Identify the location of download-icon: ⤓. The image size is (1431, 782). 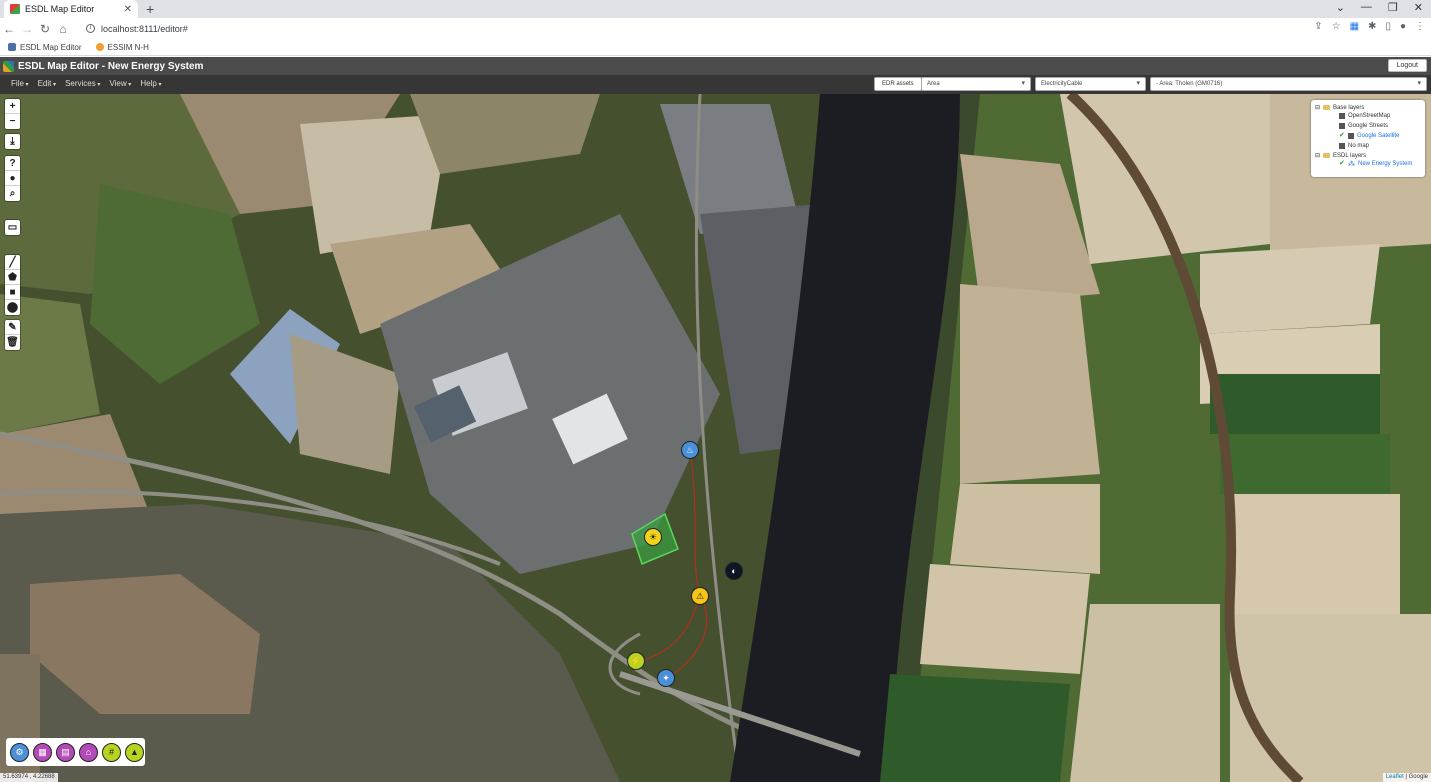
(12, 141).